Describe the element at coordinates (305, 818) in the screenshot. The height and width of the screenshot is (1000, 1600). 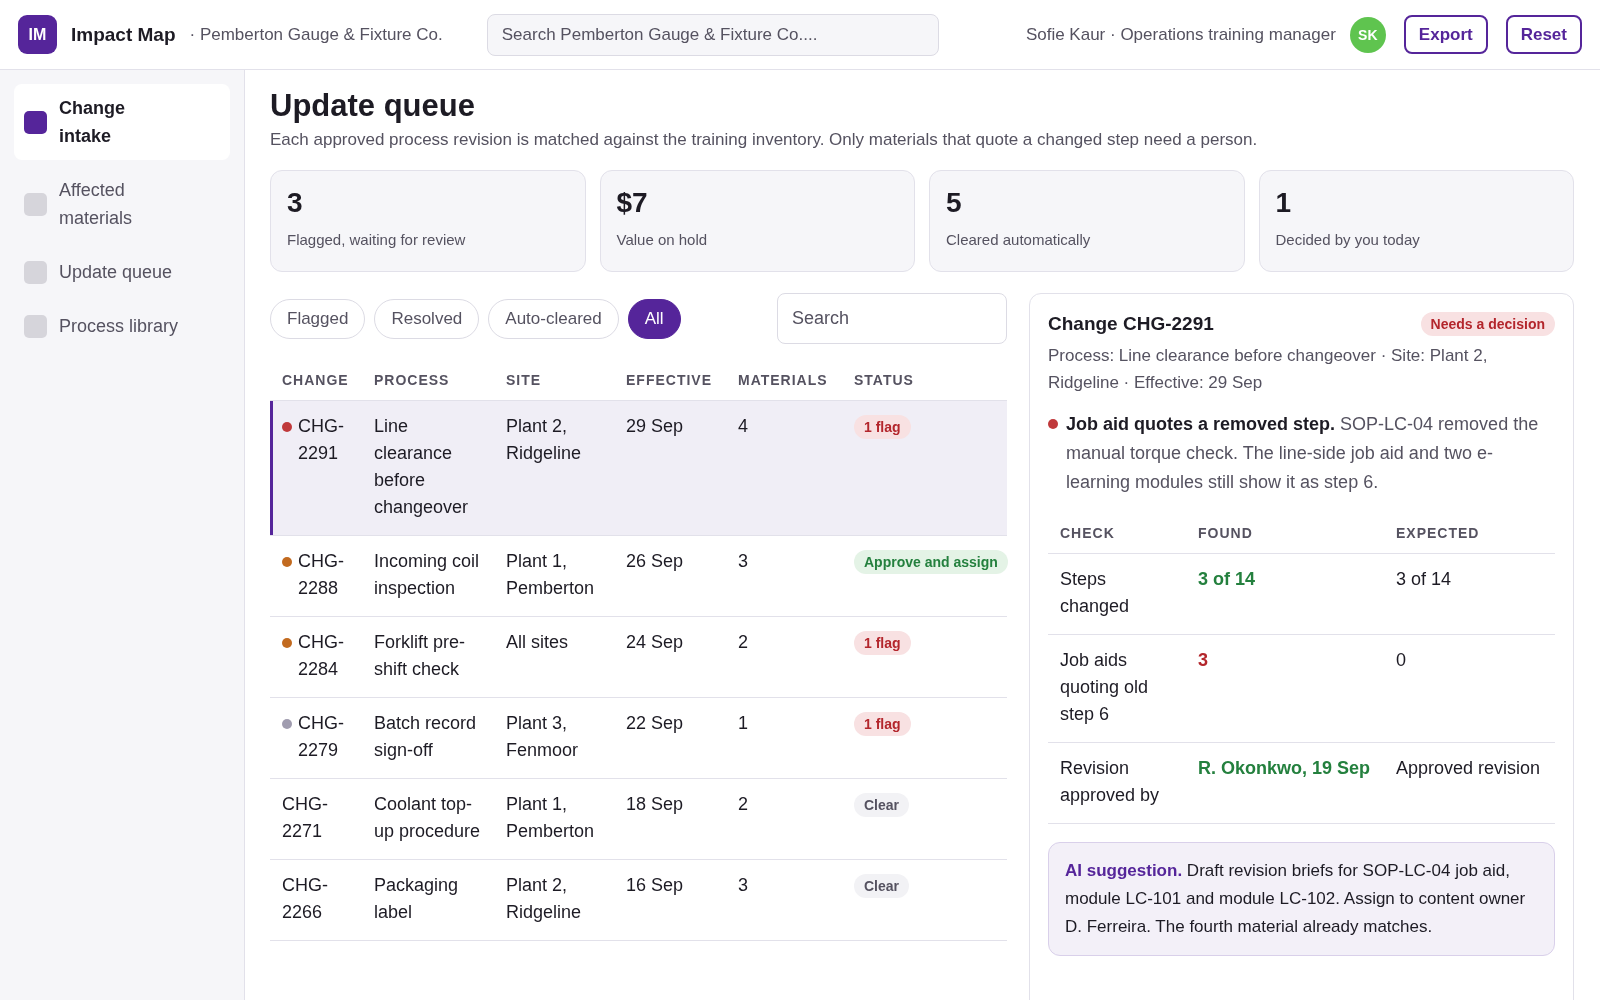
I see `change-id: CHG-2271` at that location.